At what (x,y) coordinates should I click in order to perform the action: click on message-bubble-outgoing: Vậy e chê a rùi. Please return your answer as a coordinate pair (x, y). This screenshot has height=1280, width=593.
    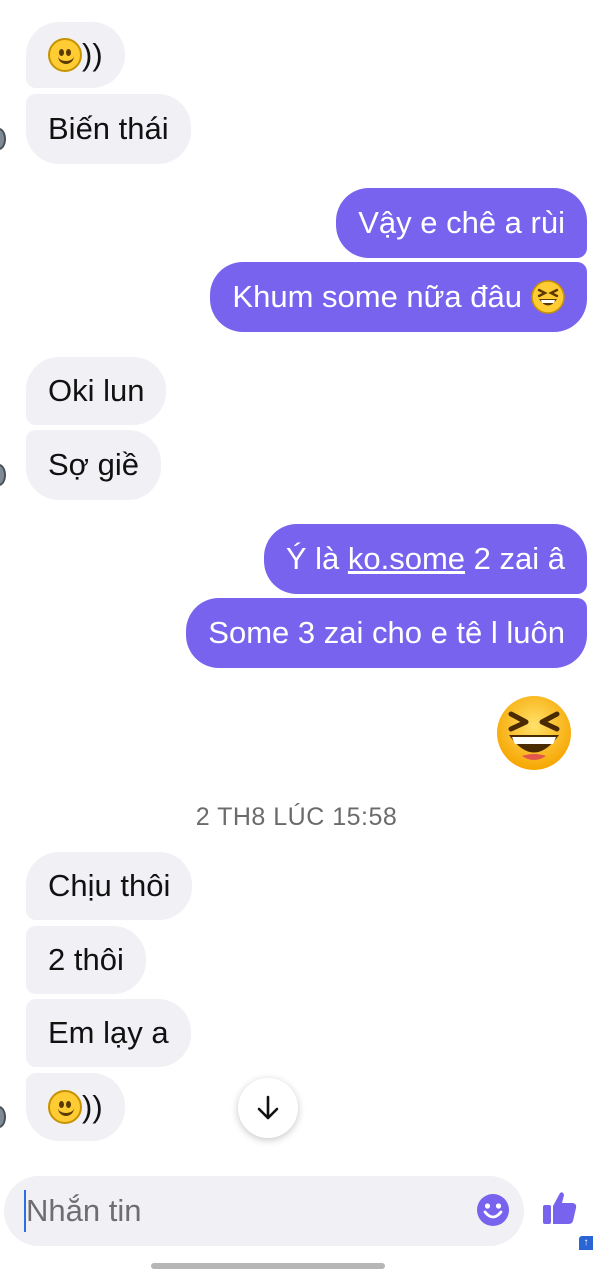
    Looking at the image, I should click on (461, 223).